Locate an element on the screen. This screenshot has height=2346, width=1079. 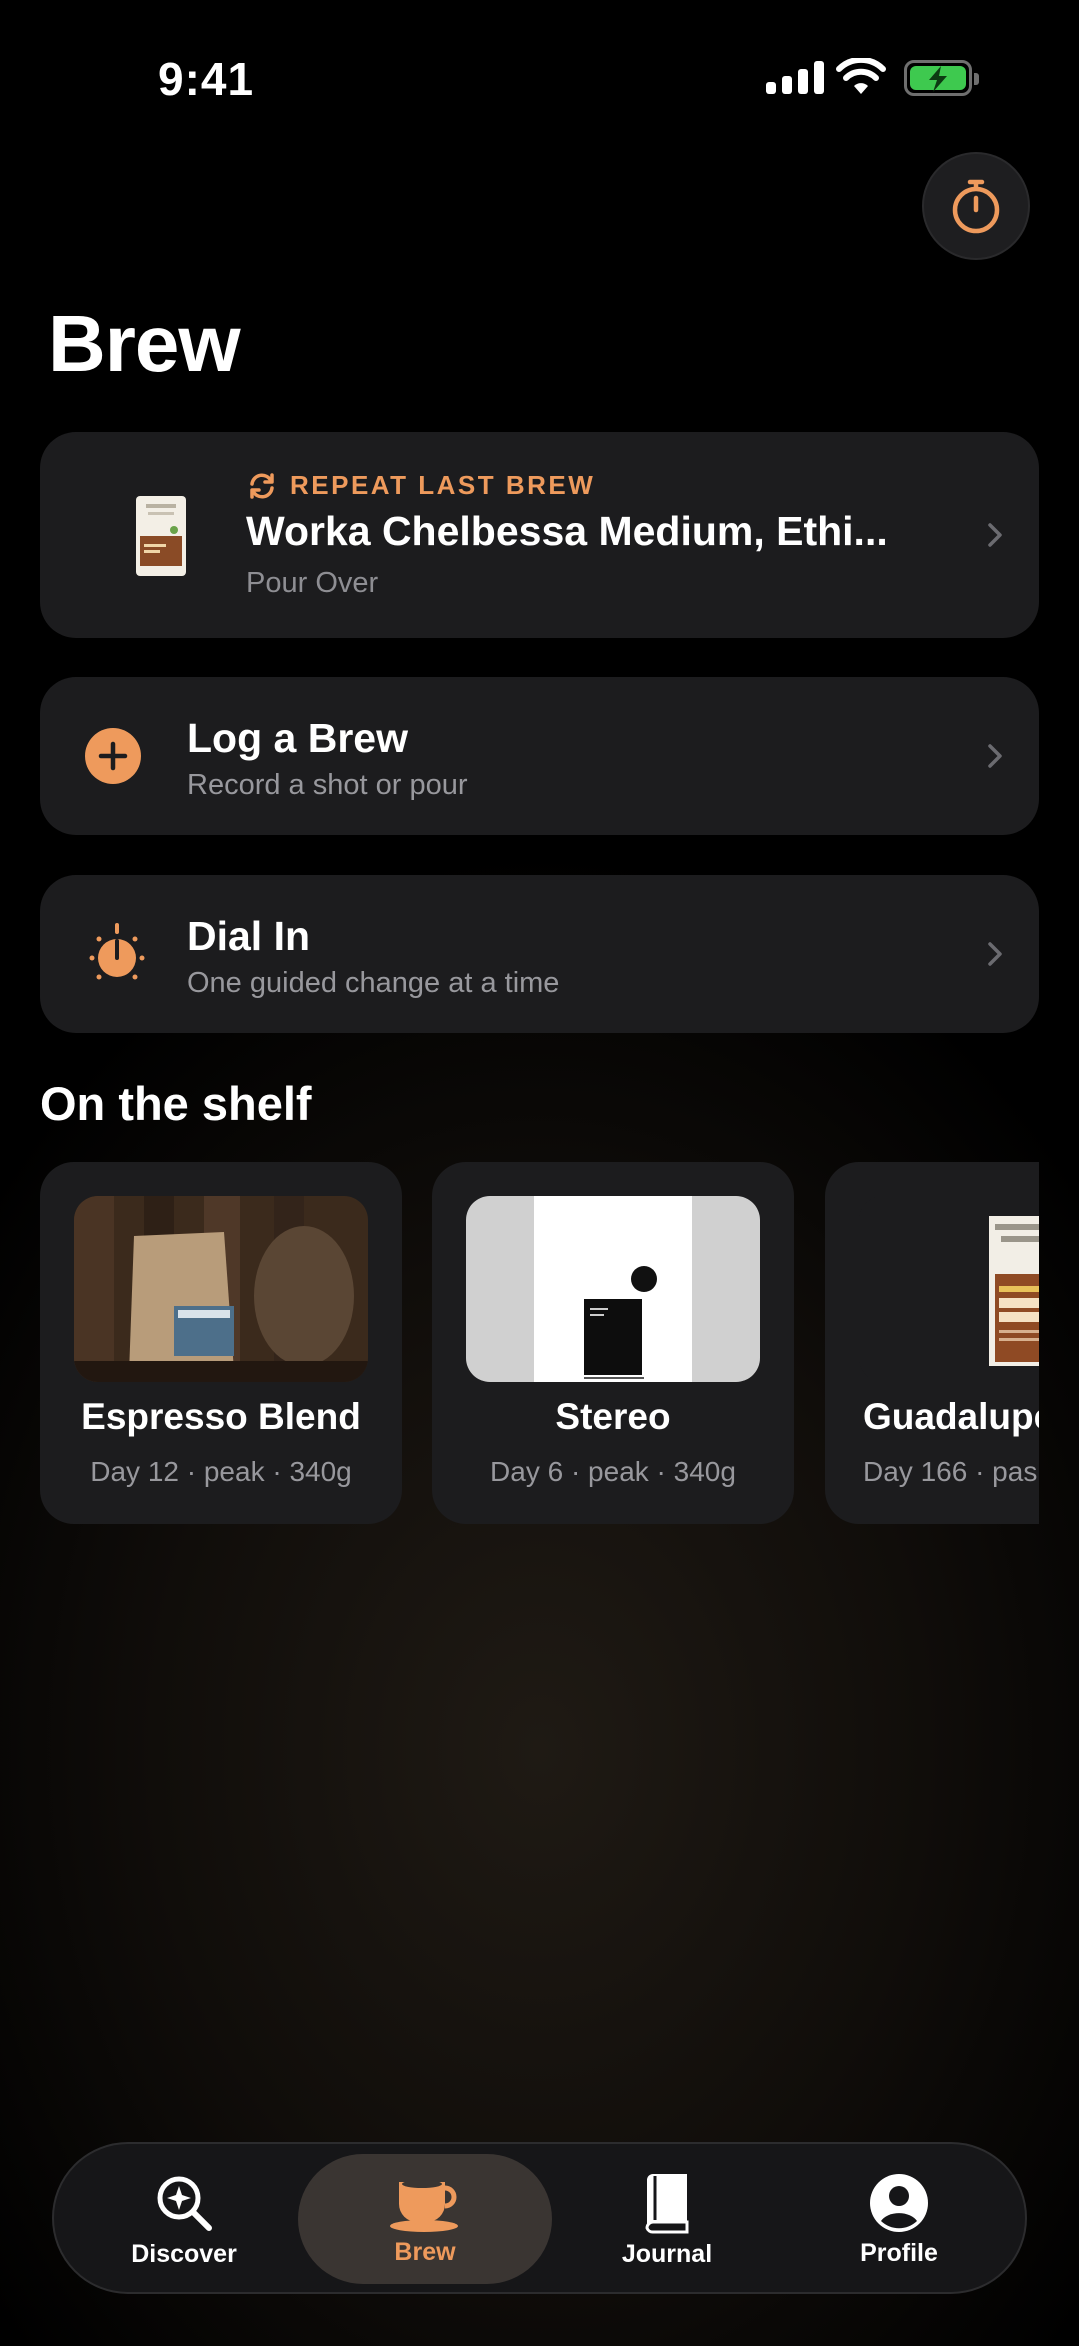
coffee-cup-icon is located at coordinates (424, 2205).